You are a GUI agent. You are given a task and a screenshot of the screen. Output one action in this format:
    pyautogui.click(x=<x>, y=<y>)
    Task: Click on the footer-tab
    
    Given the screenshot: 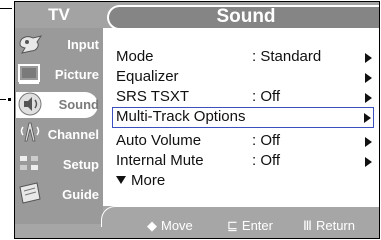 What is the action you would take?
    pyautogui.click(x=59, y=215)
    